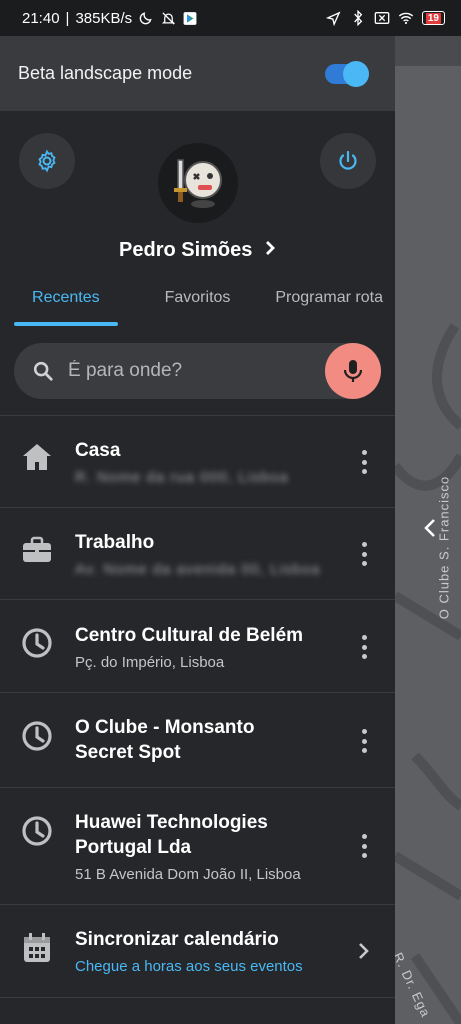 The width and height of the screenshot is (461, 1024). Describe the element at coordinates (186, 250) in the screenshot. I see `profile-name: Pedro Simões` at that location.